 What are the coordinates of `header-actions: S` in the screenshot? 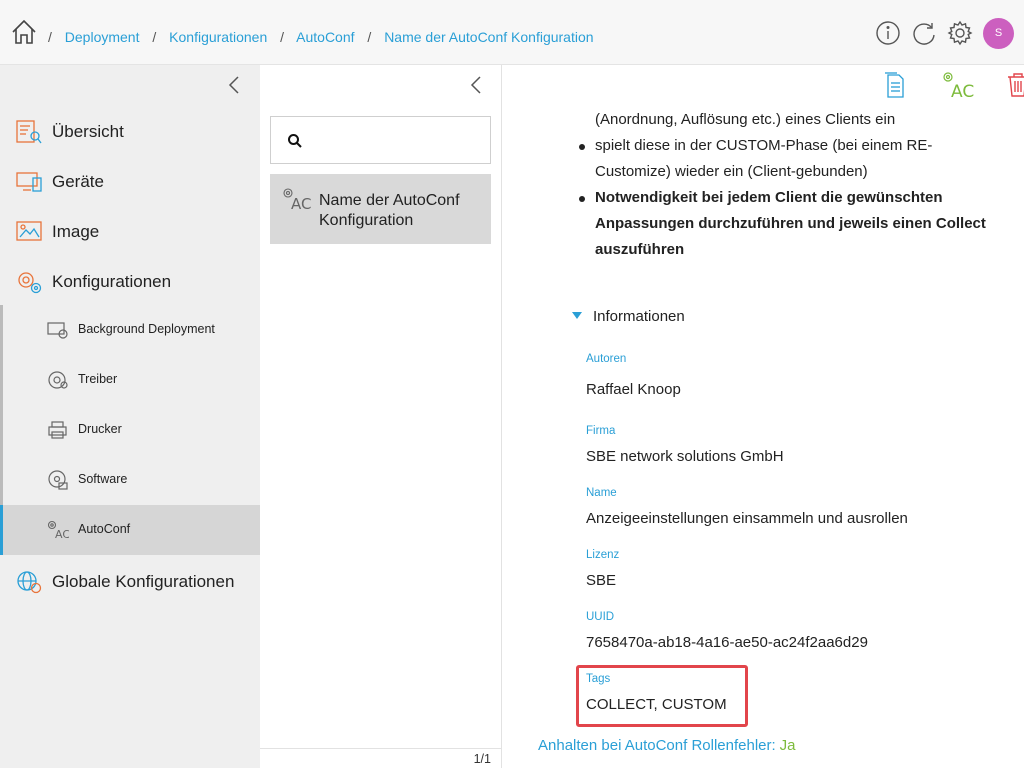 It's located at (944, 33).